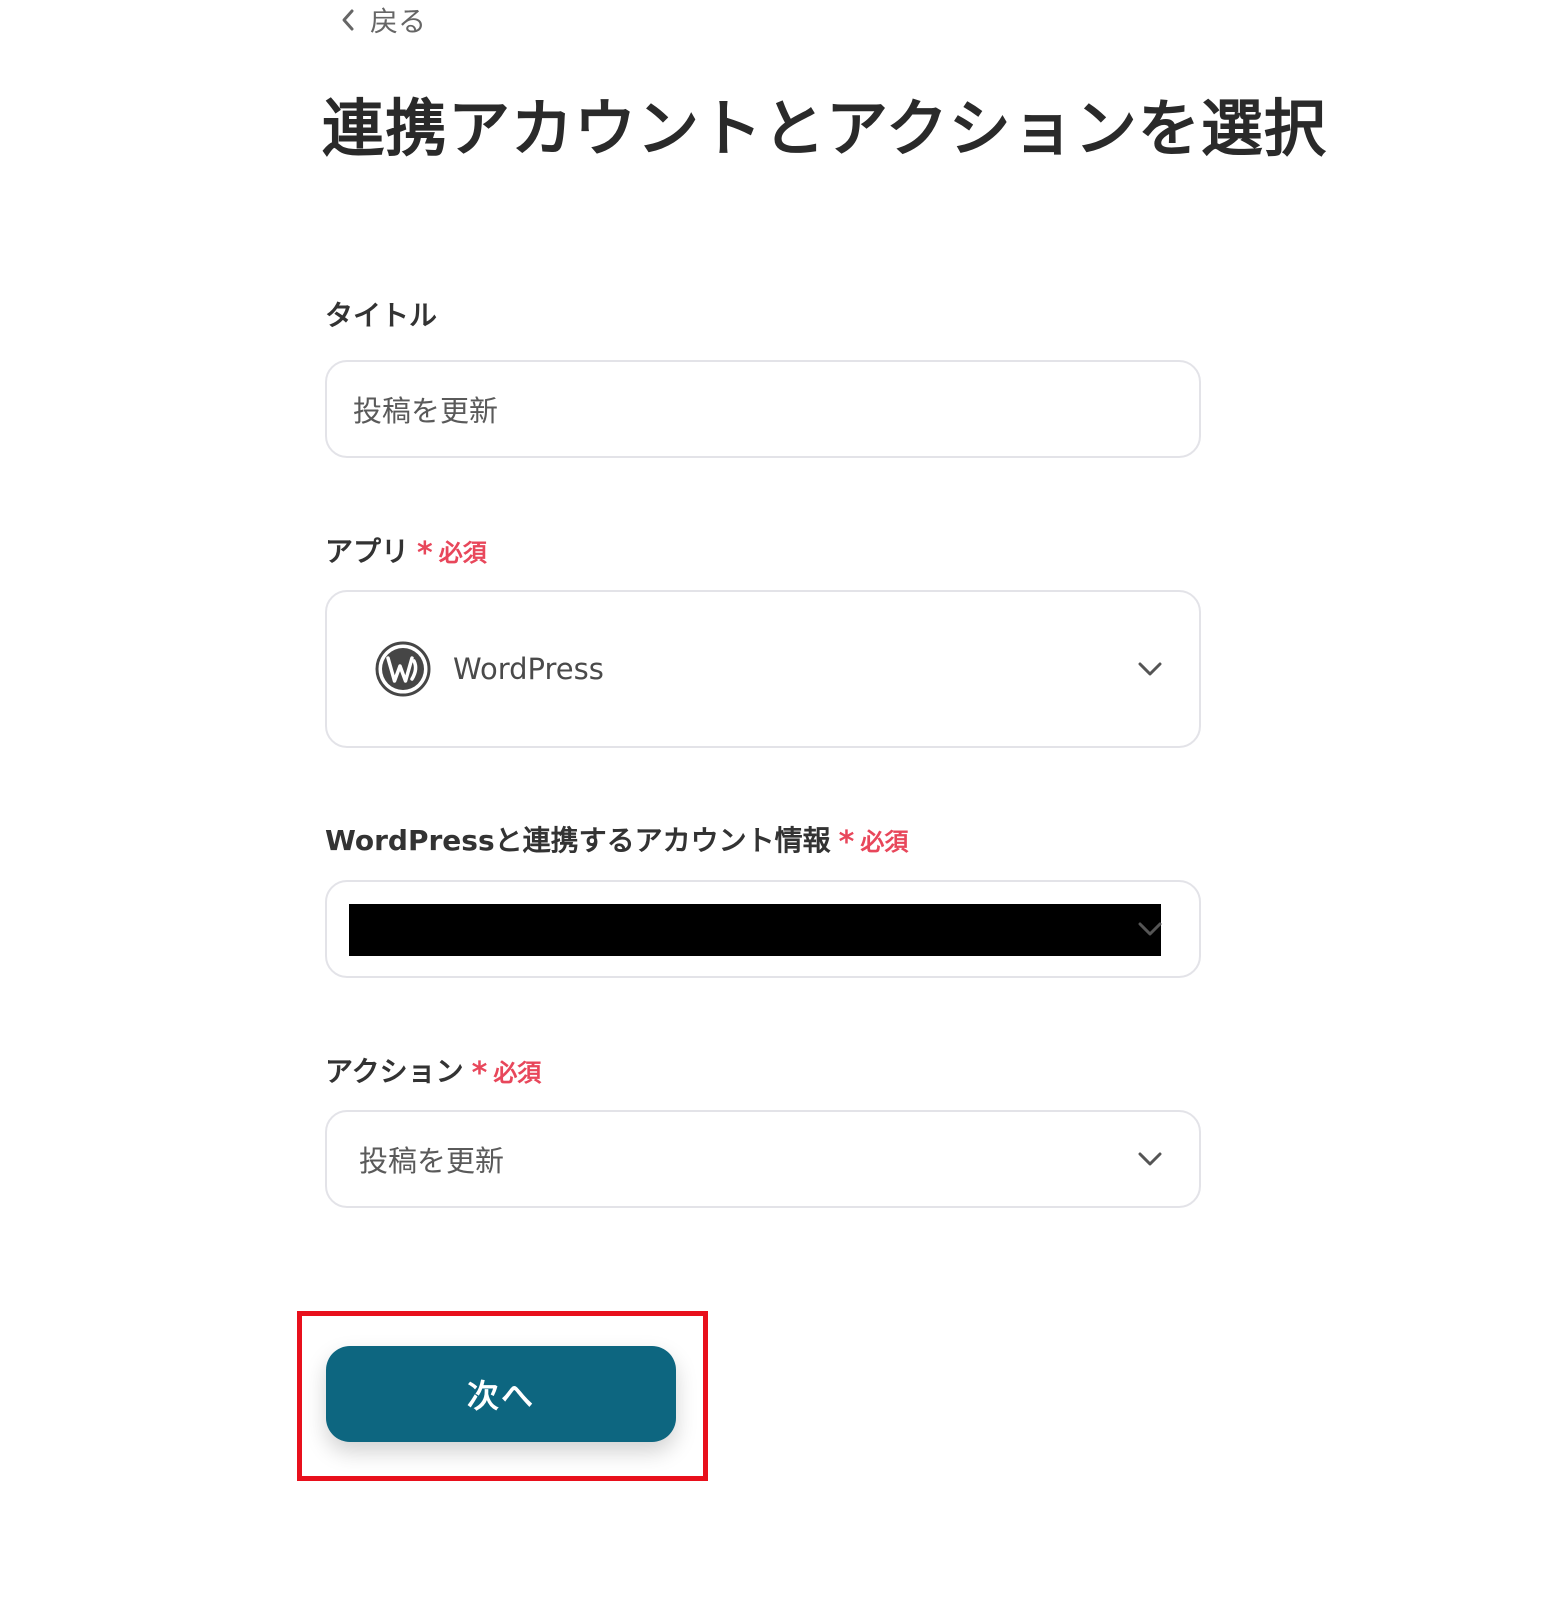 The image size is (1559, 1600). What do you see at coordinates (403, 669) in the screenshot?
I see `wordpress-logo-icon` at bounding box center [403, 669].